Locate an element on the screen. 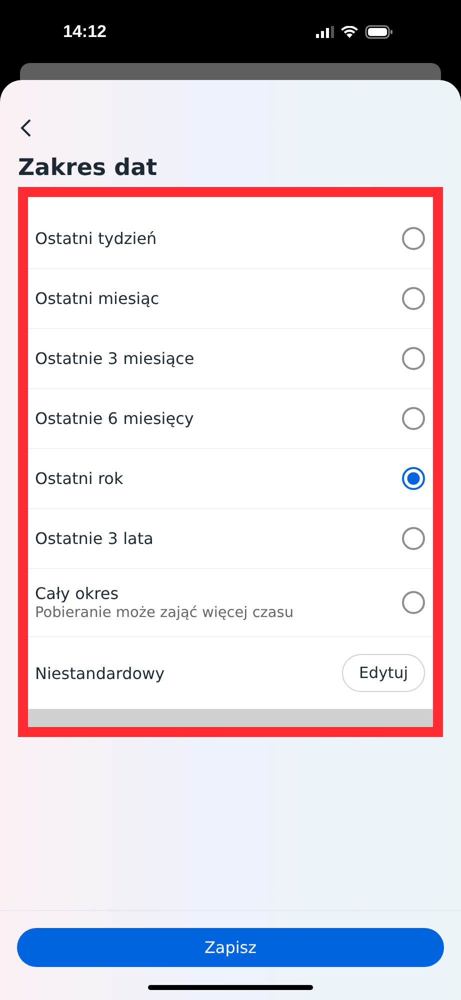  option-label: Ostatni miesiąc is located at coordinates (97, 298).